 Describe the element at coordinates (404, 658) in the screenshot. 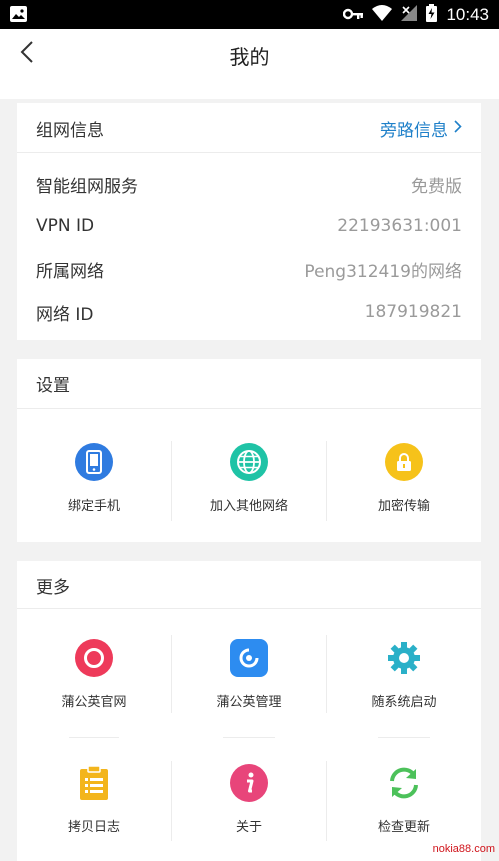

I see `gear-icon` at that location.